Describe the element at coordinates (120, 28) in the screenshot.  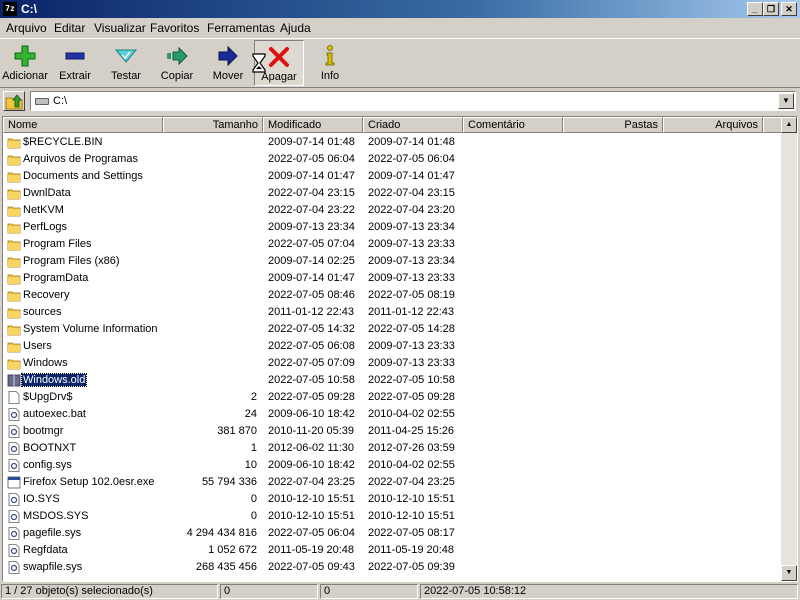
I see `menu-visualizar: Visualizar` at that location.